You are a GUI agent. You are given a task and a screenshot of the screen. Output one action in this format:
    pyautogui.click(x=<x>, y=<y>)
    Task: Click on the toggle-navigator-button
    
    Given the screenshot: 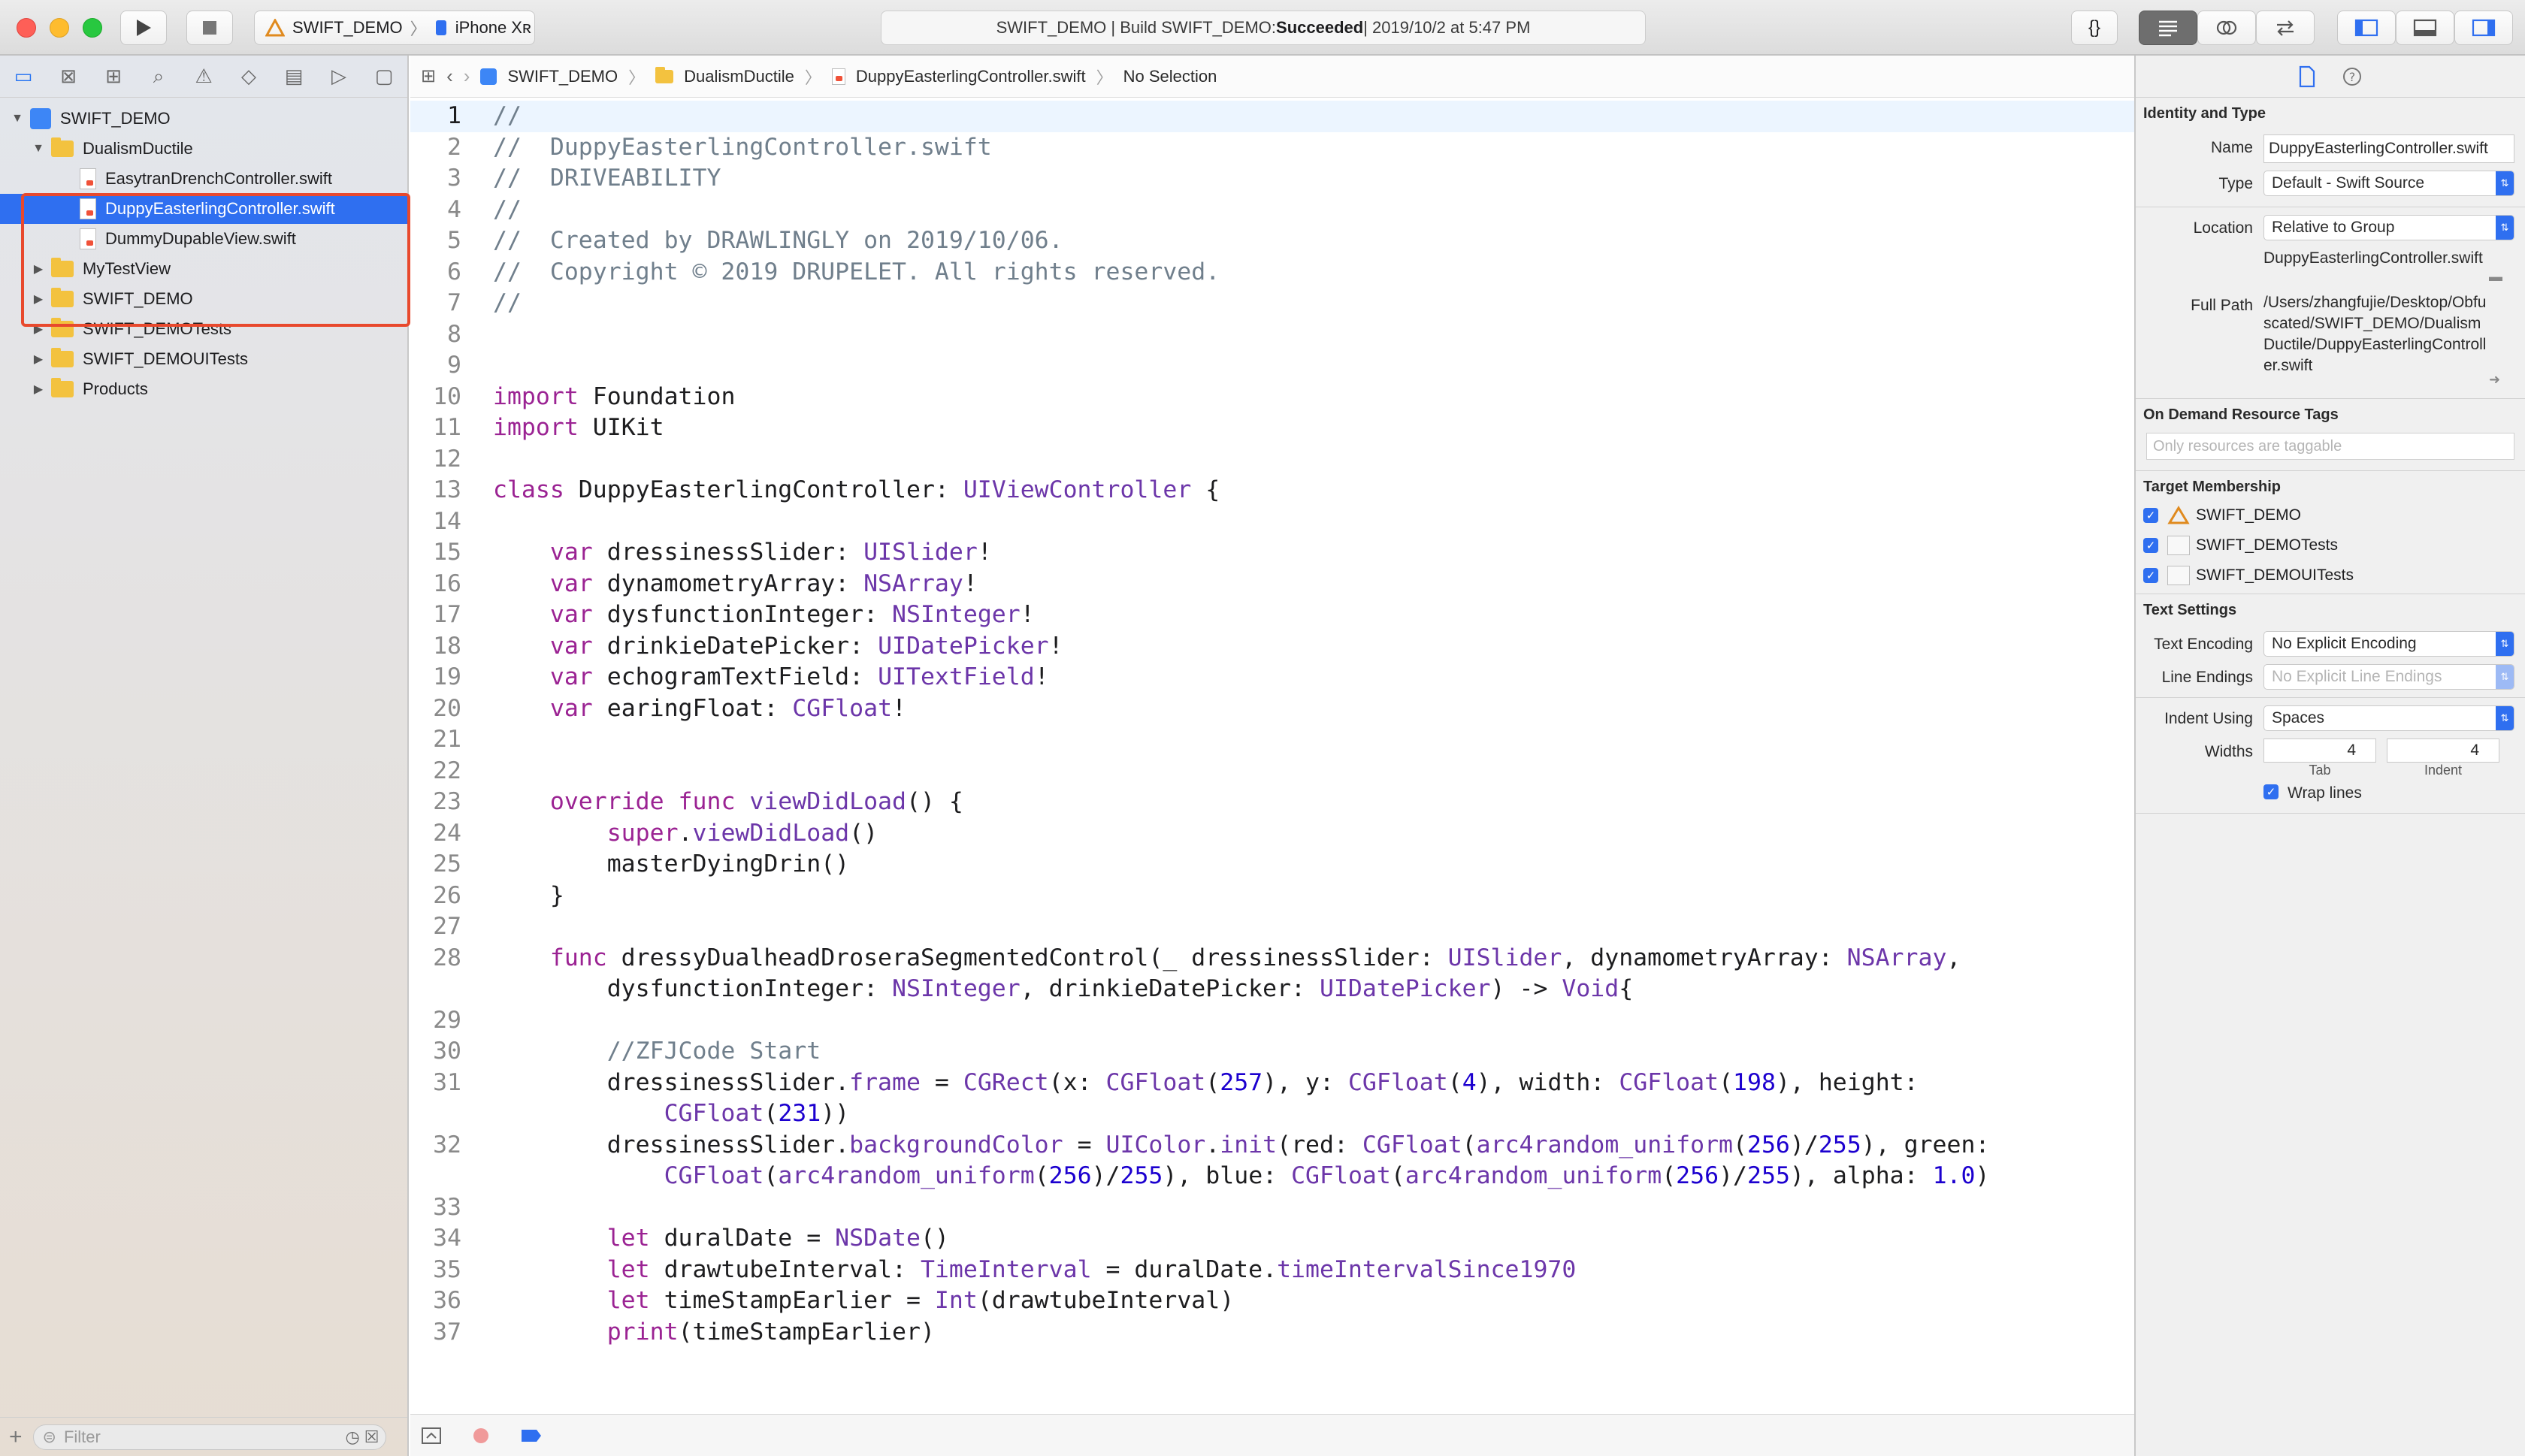 What is the action you would take?
    pyautogui.click(x=2367, y=28)
    